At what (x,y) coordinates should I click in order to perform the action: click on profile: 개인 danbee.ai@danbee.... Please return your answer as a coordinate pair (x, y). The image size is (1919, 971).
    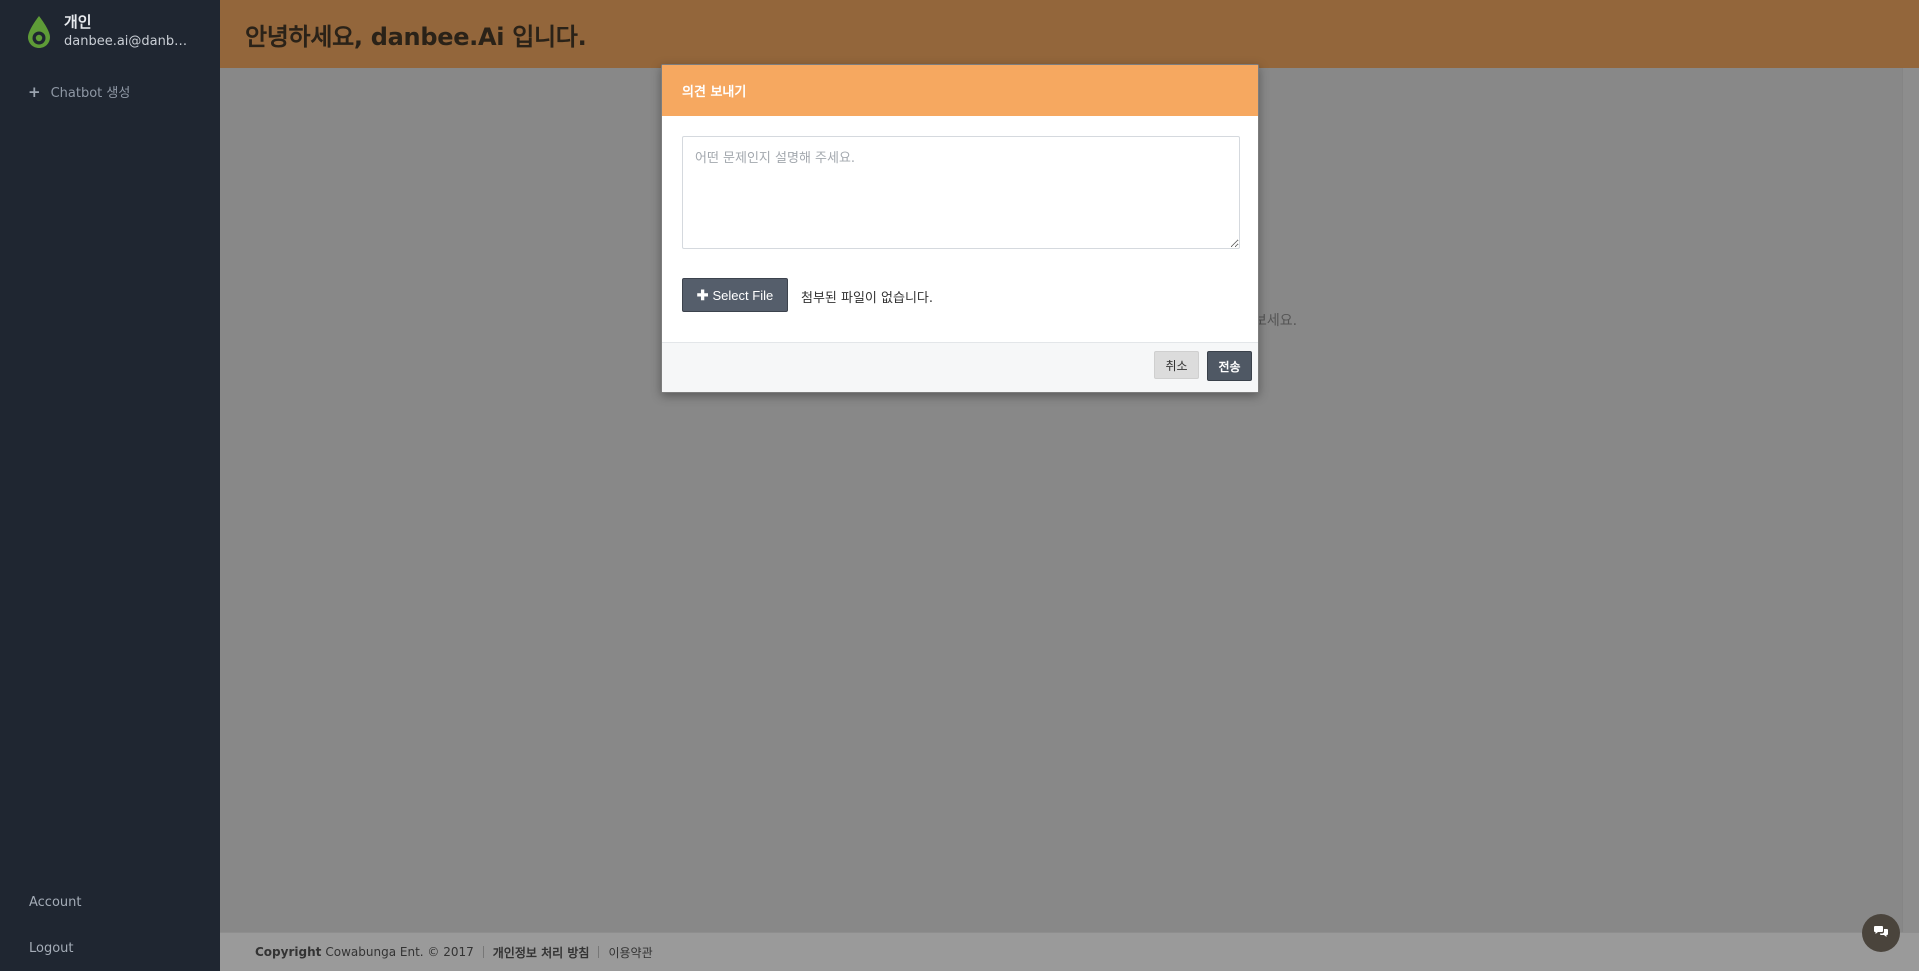
    Looking at the image, I should click on (109, 32).